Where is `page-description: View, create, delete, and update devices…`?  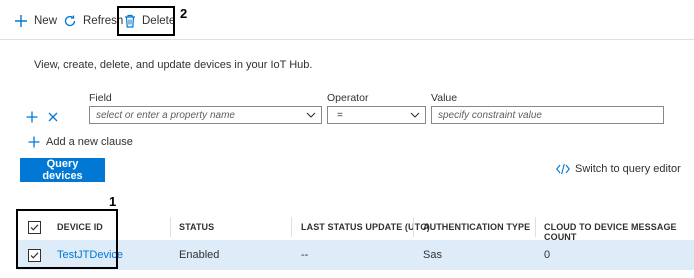 page-description: View, create, delete, and update devices… is located at coordinates (173, 65).